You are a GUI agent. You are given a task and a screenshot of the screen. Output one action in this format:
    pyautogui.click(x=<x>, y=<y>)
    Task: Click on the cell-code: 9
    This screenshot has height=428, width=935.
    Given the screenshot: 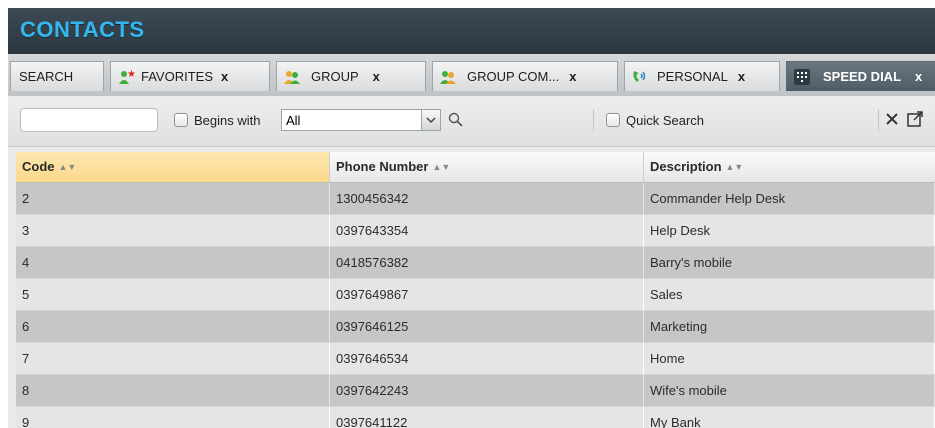 What is the action you would take?
    pyautogui.click(x=173, y=417)
    